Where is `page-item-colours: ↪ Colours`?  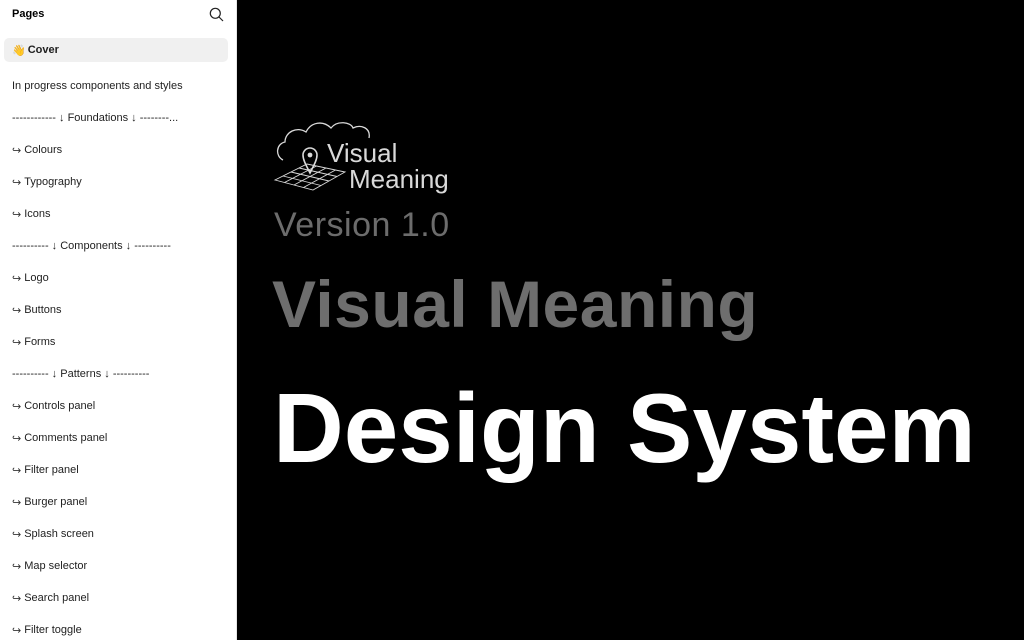 page-item-colours: ↪ Colours is located at coordinates (116, 150).